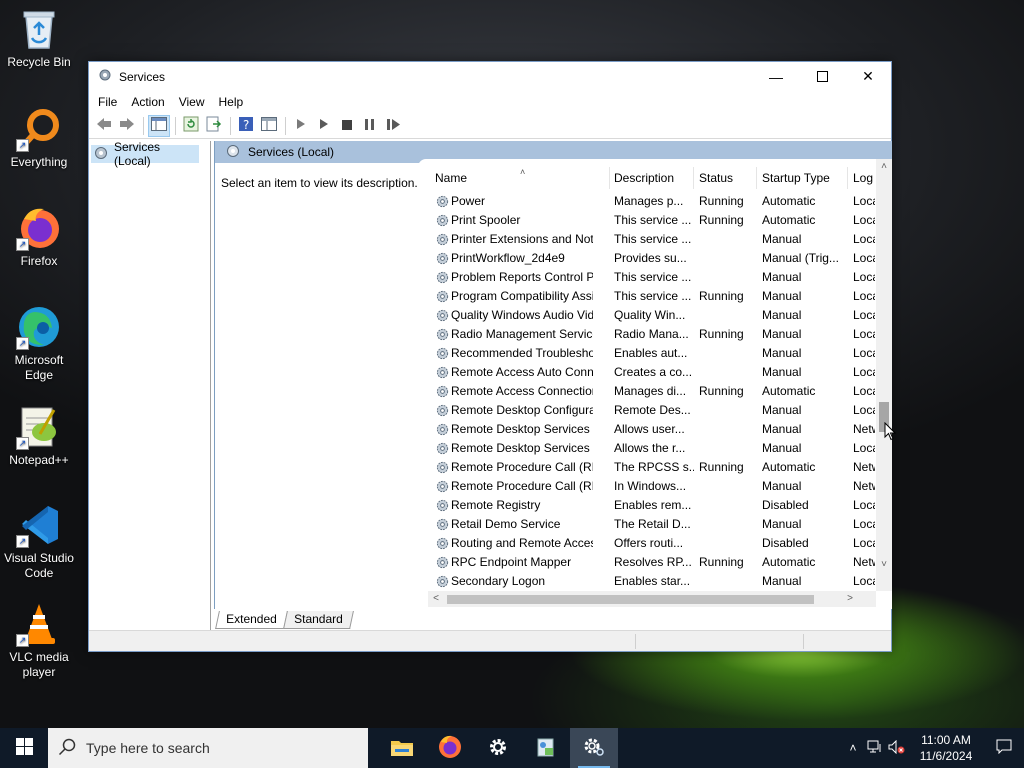 The width and height of the screenshot is (1024, 768). What do you see at coordinates (594, 748) in the screenshot?
I see `taskbar-services` at bounding box center [594, 748].